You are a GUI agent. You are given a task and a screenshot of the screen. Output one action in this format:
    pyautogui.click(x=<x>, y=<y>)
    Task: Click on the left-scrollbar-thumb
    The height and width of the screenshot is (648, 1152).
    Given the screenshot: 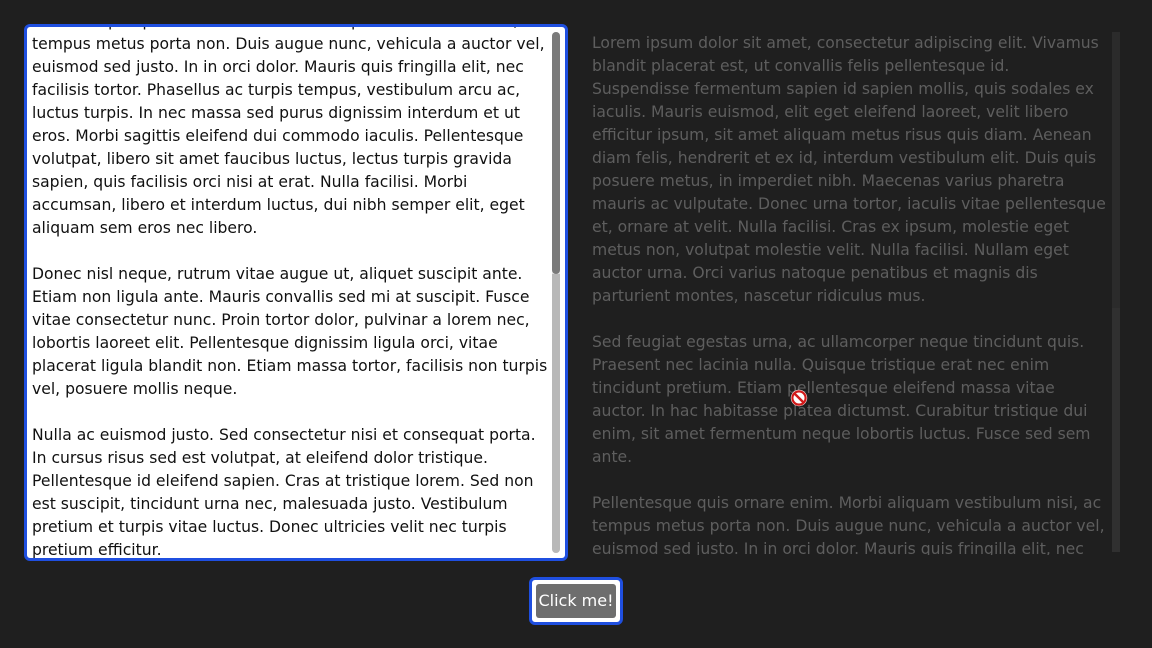 What is the action you would take?
    pyautogui.click(x=556, y=153)
    